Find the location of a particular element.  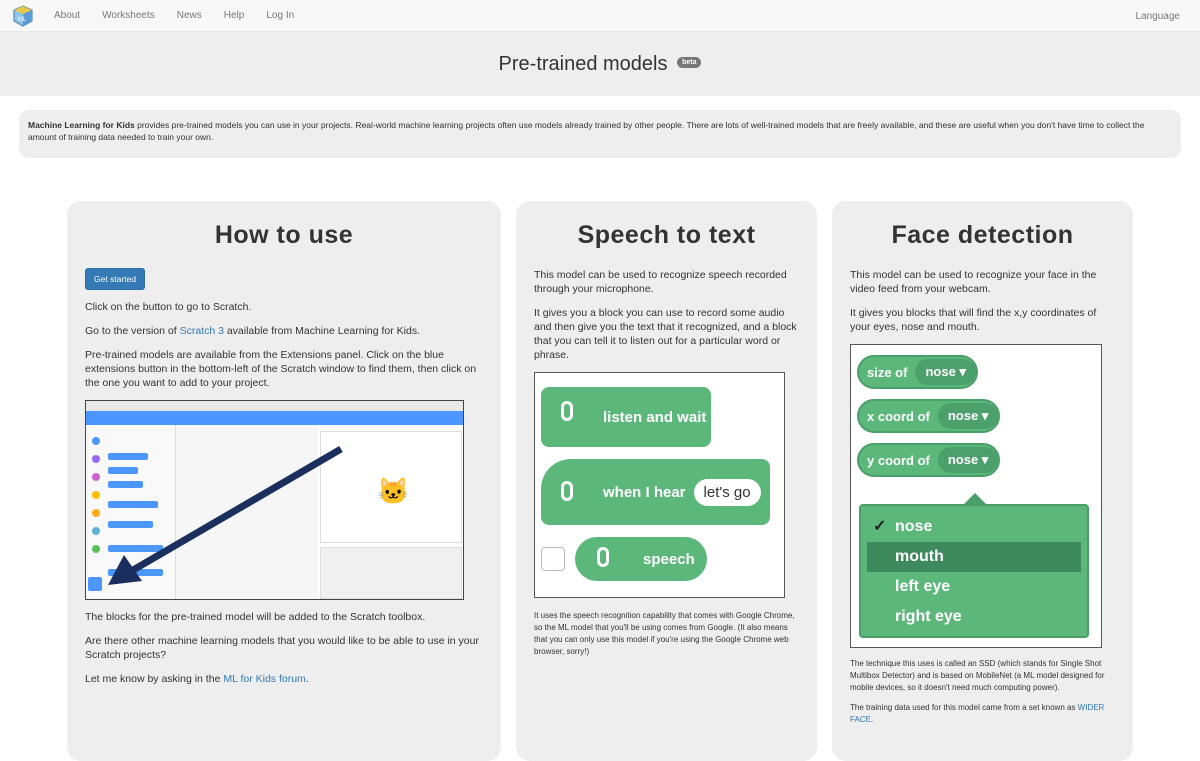

how-p1: Click on the button to go to Scratch. is located at coordinates (168, 307).